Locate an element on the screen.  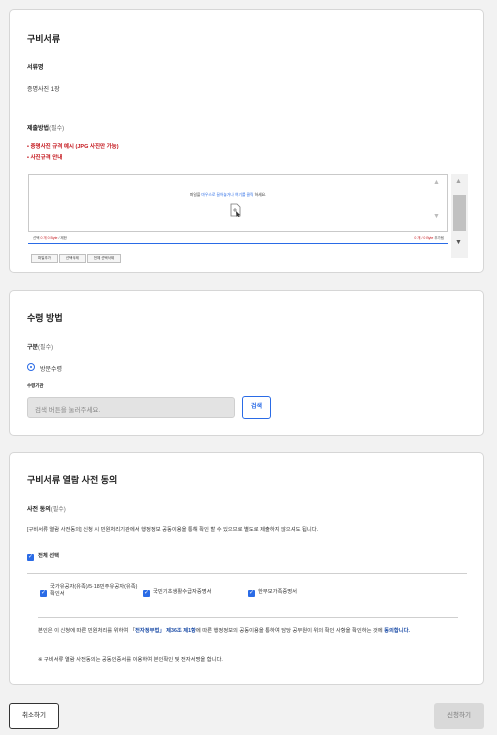
scroll-thumb is located at coordinates (459, 213).